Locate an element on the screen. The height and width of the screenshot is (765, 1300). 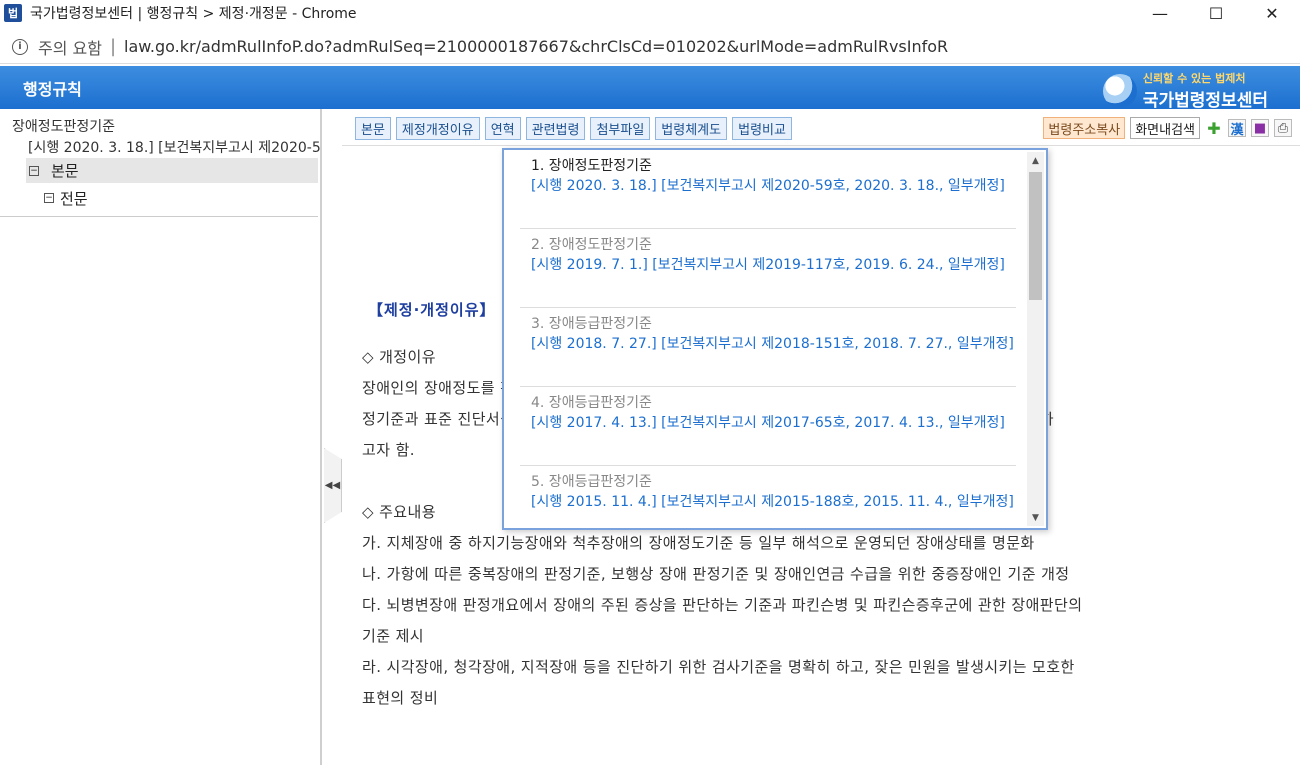
toolbar-right: 법령주소복사 화면내검색 ✚ 漢 ■ ⎙ is located at coordinates (1167, 128).